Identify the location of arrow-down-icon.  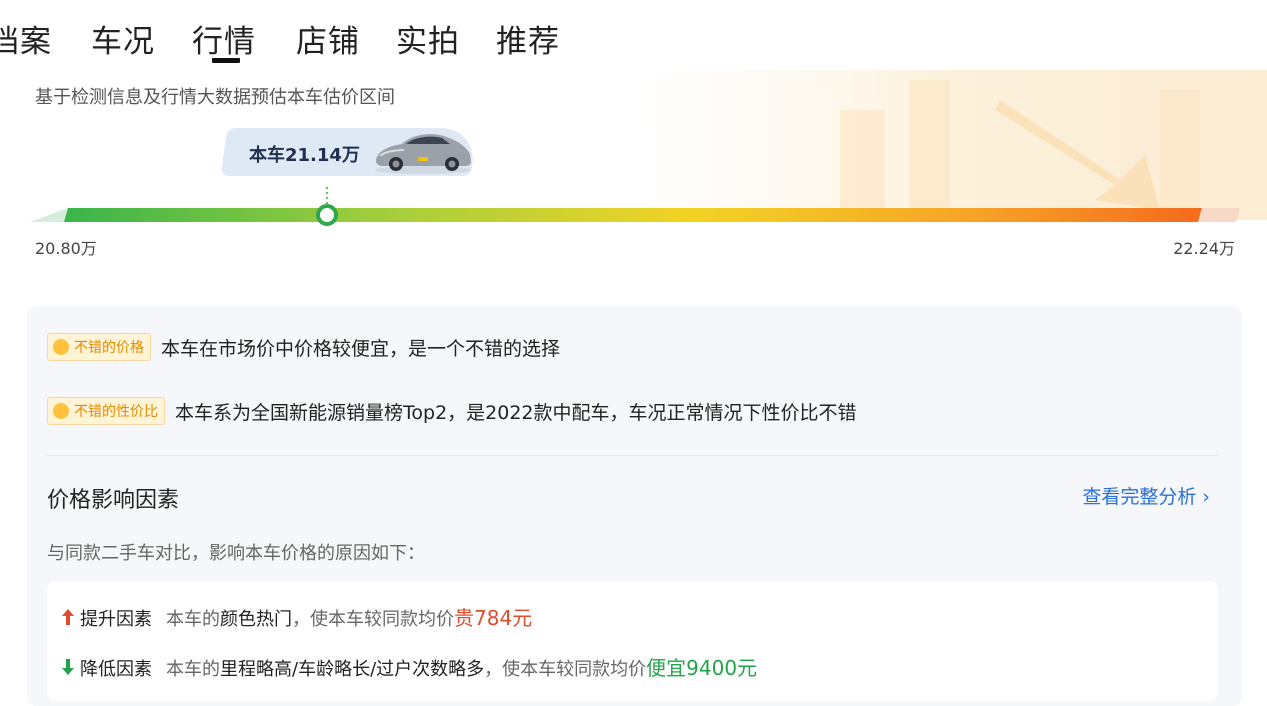
(68, 667).